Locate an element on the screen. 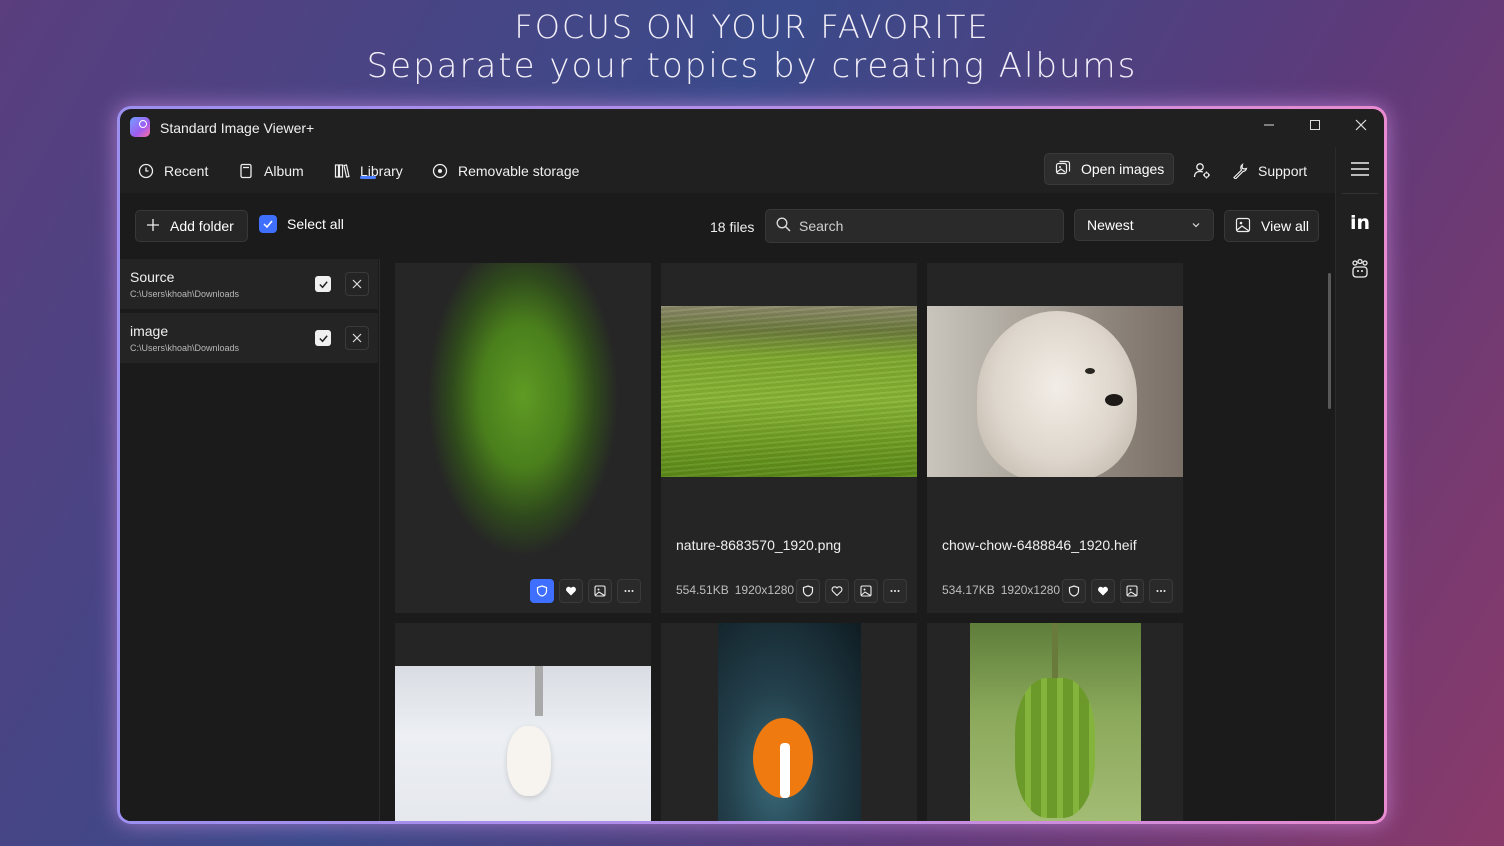 The height and width of the screenshot is (846, 1504). tab-removable-storage: Removable storage is located at coordinates (505, 171).